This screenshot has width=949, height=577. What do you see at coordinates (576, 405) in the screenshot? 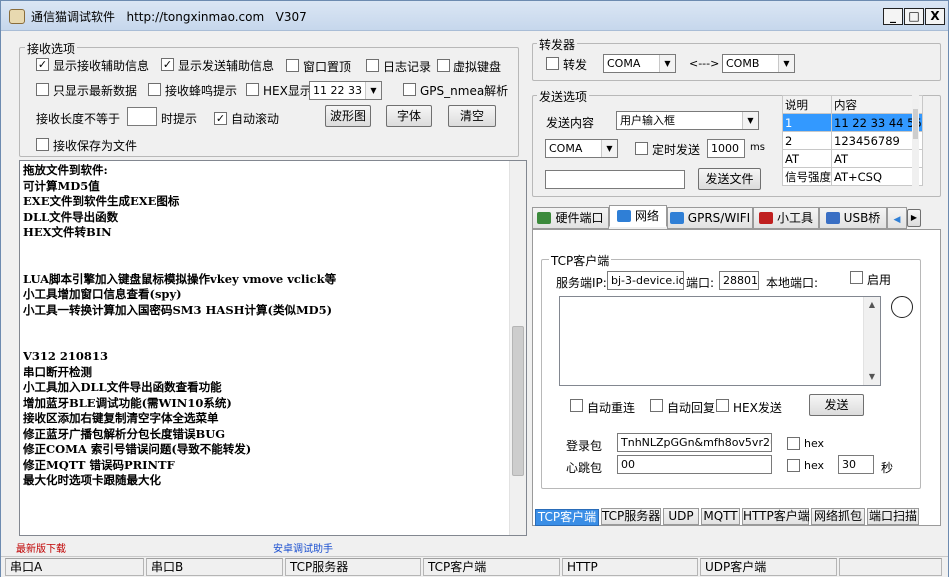
I see `auto-reconnect-checkbox` at bounding box center [576, 405].